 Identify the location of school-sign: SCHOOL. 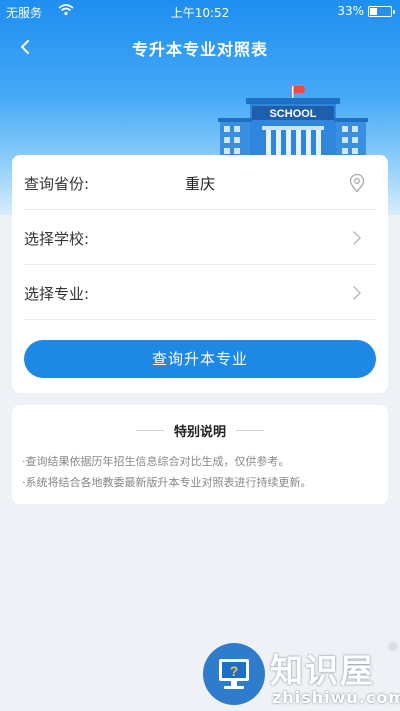
(292, 114).